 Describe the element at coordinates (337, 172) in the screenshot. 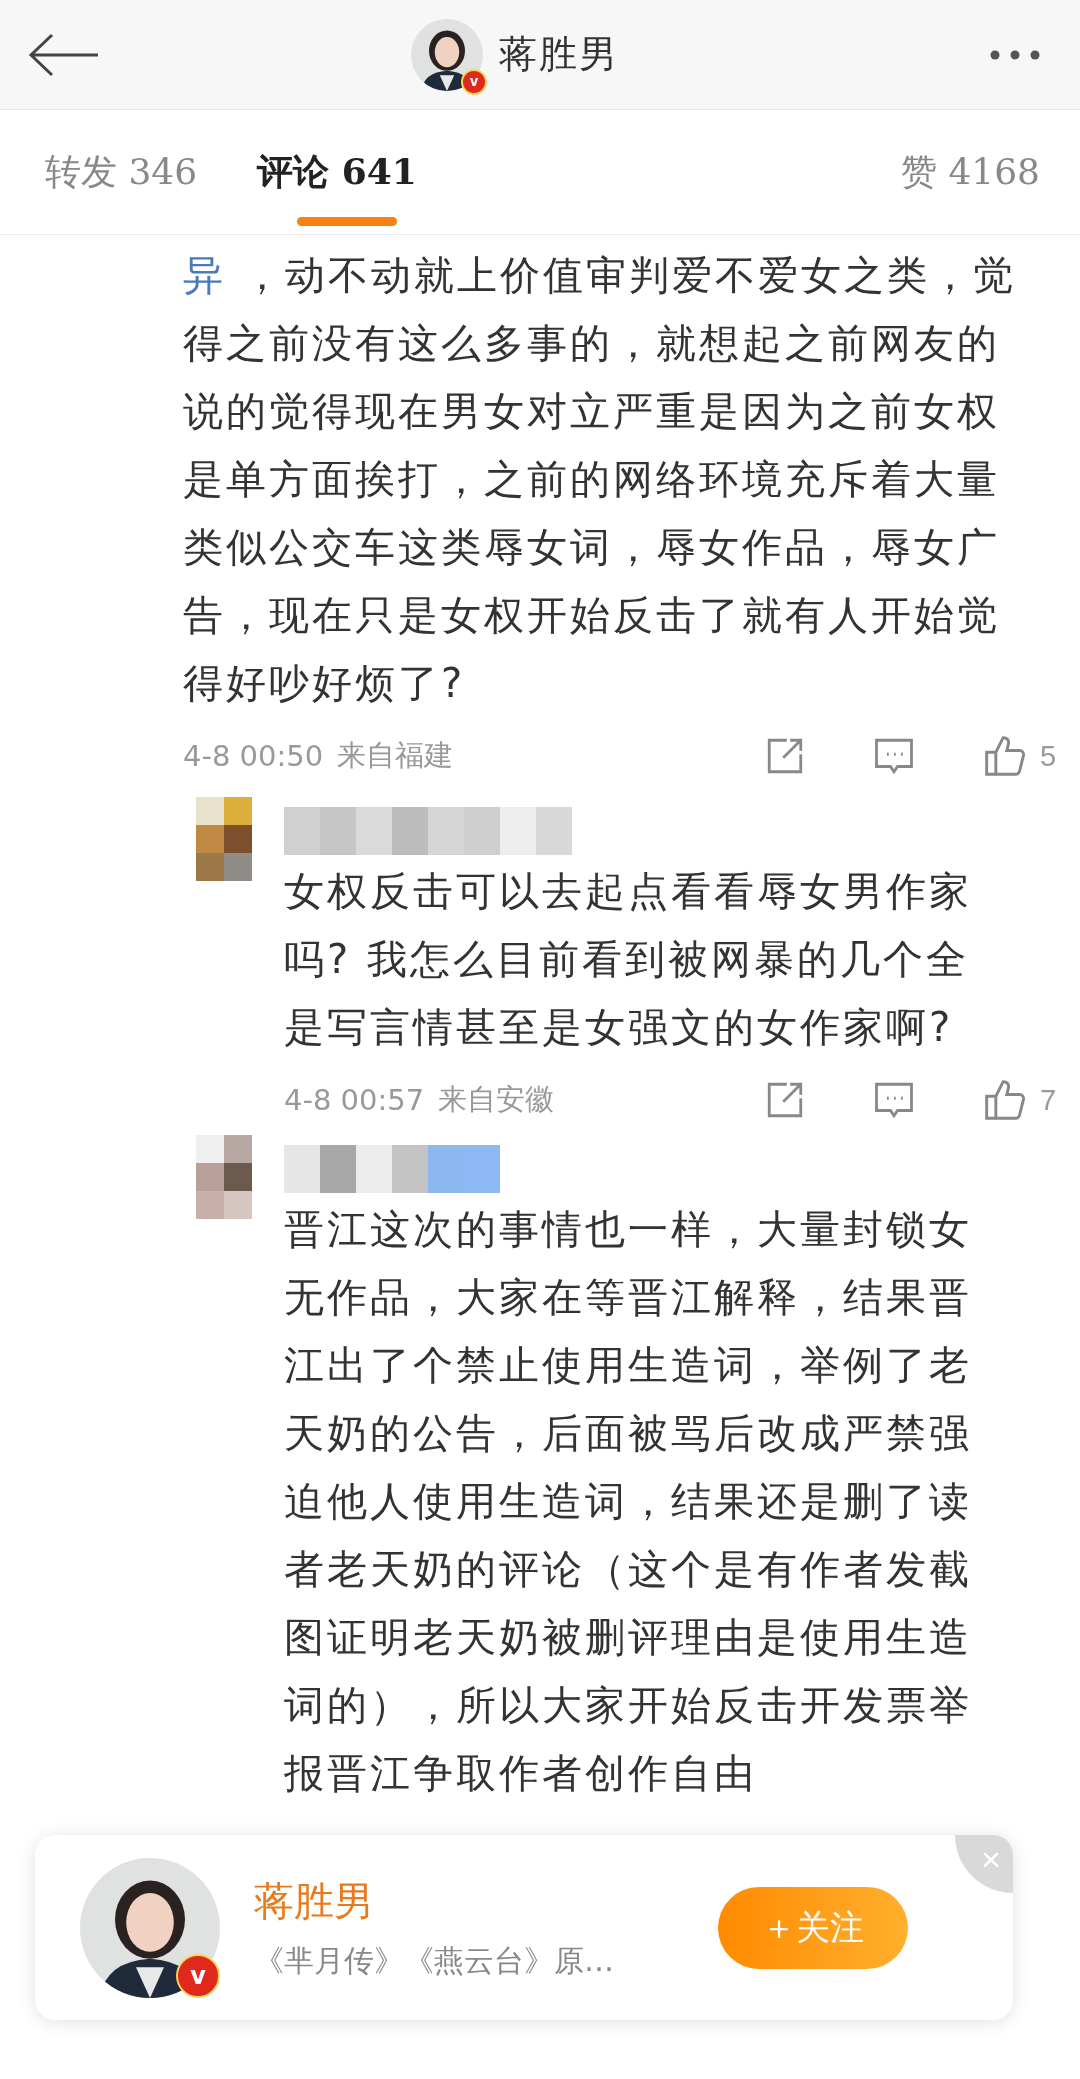

I see `tab: 评论 641` at that location.